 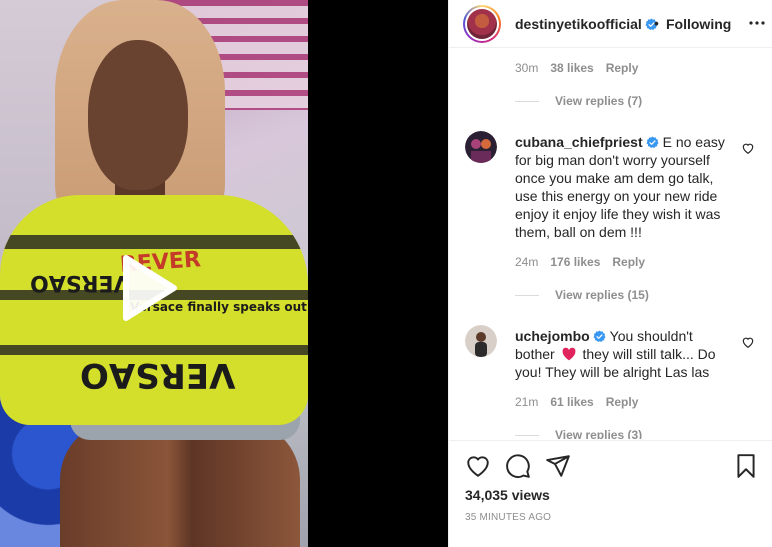 I want to click on more-options-icon, so click(x=757, y=23).